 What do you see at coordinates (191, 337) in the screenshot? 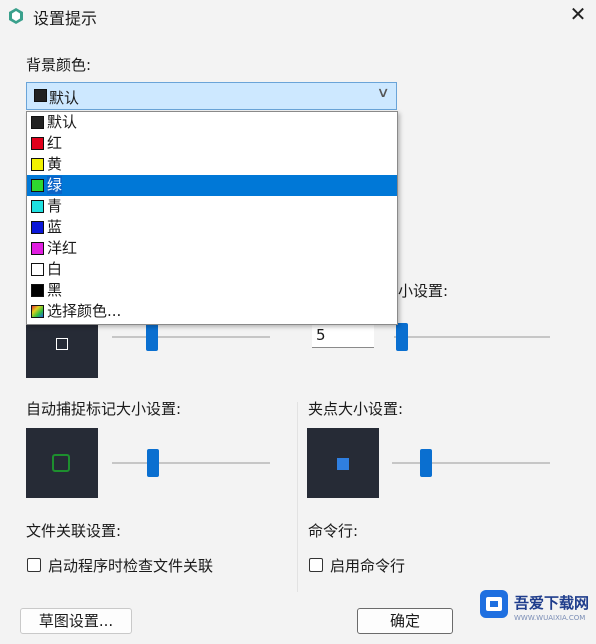
I see `cursor-size-slider-track` at bounding box center [191, 337].